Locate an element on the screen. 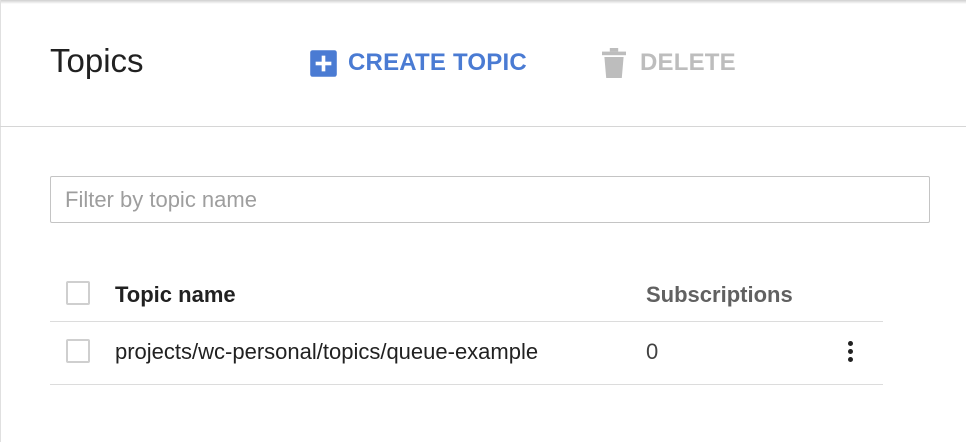  delete-label: DELETE is located at coordinates (688, 62).